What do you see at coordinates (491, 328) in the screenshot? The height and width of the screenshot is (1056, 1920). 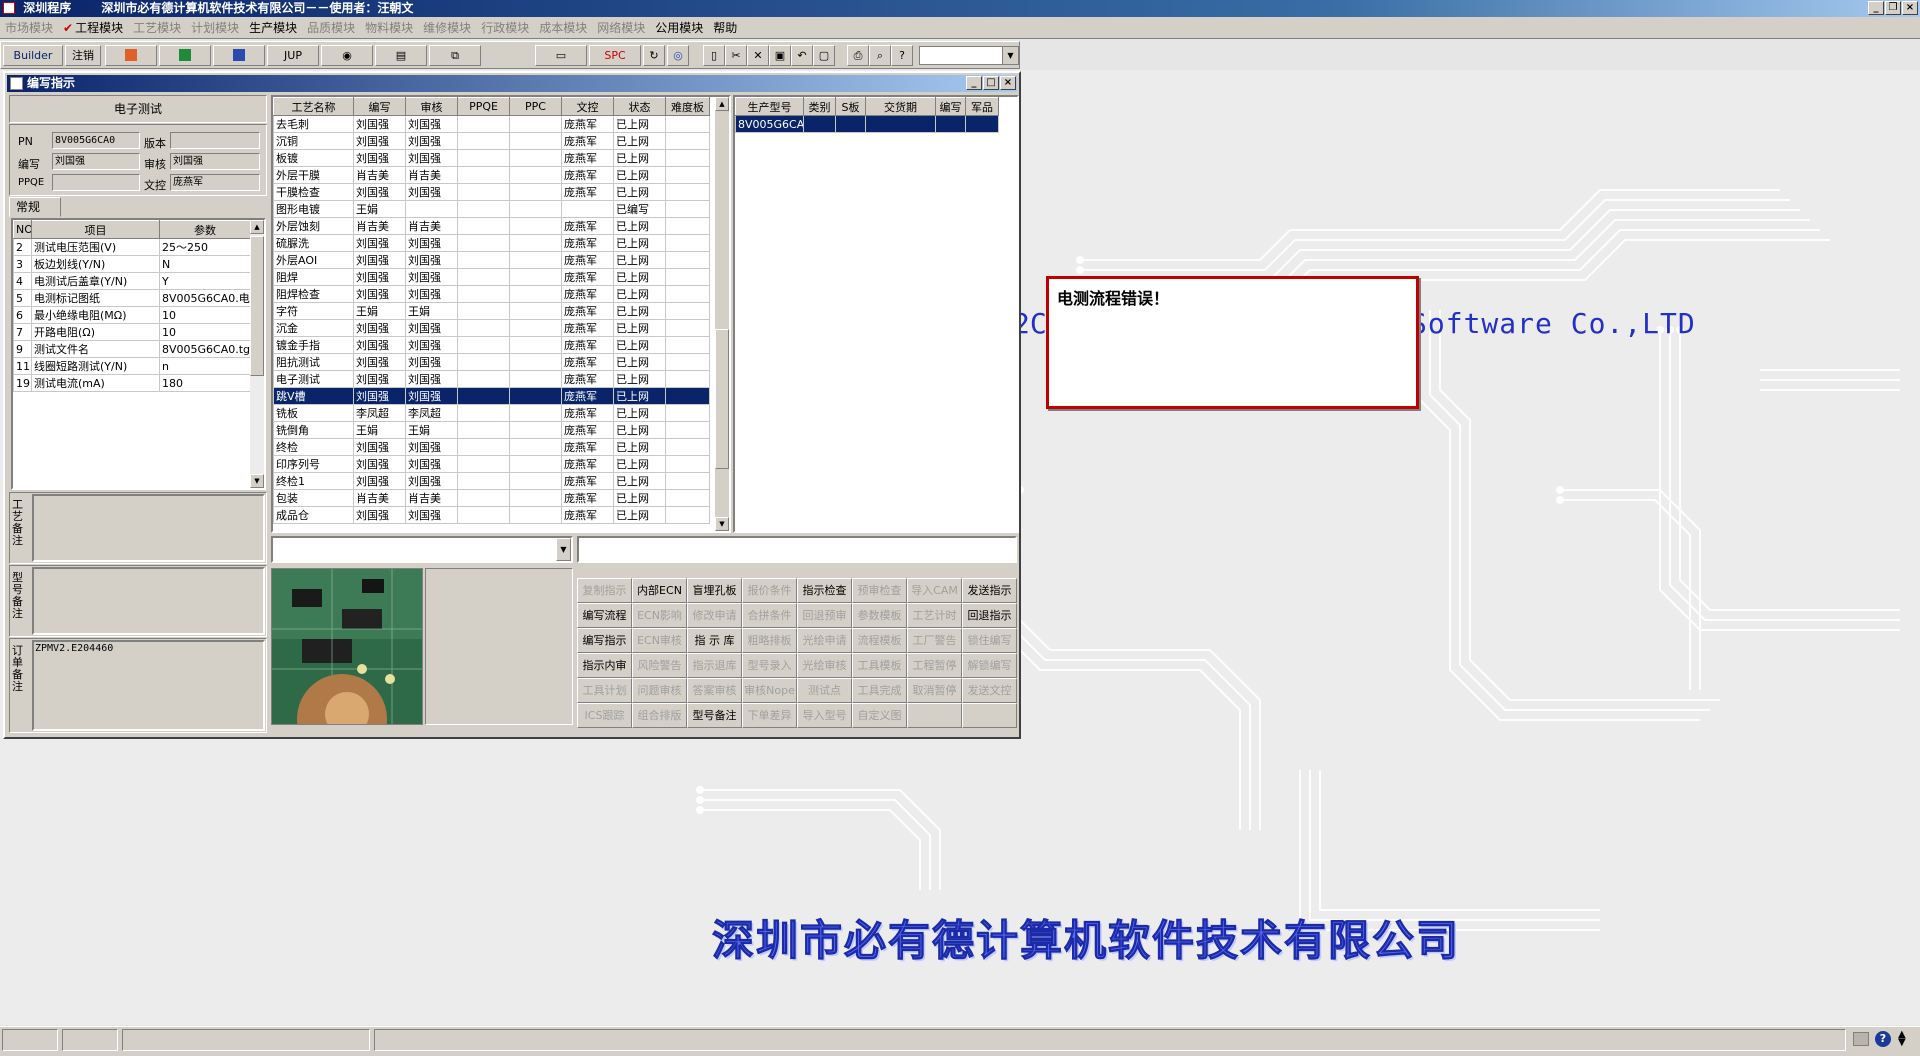 I see `process-row: 沉金 刘国强 刘国强 庞燕军 已上网` at bounding box center [491, 328].